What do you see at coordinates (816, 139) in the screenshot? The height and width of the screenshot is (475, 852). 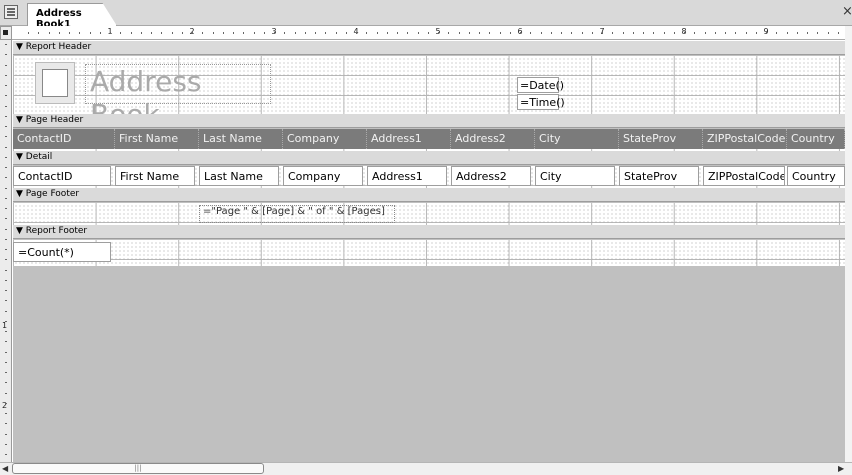 I see `label-country: Country` at bounding box center [816, 139].